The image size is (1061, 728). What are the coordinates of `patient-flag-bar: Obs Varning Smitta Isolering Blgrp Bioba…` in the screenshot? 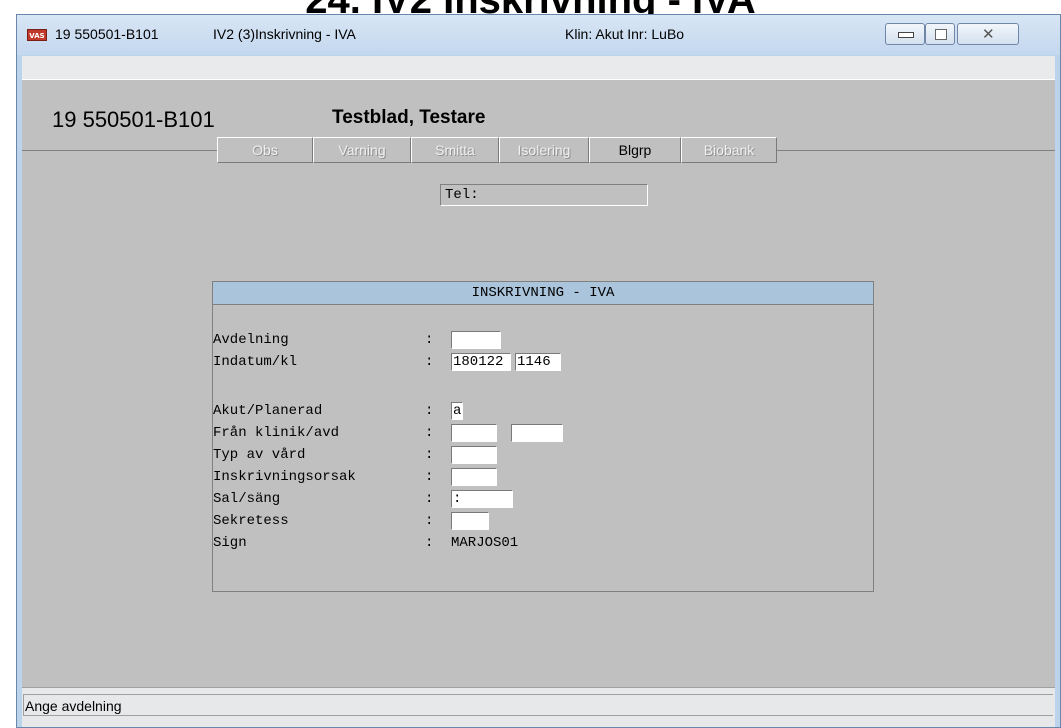 It's located at (497, 150).